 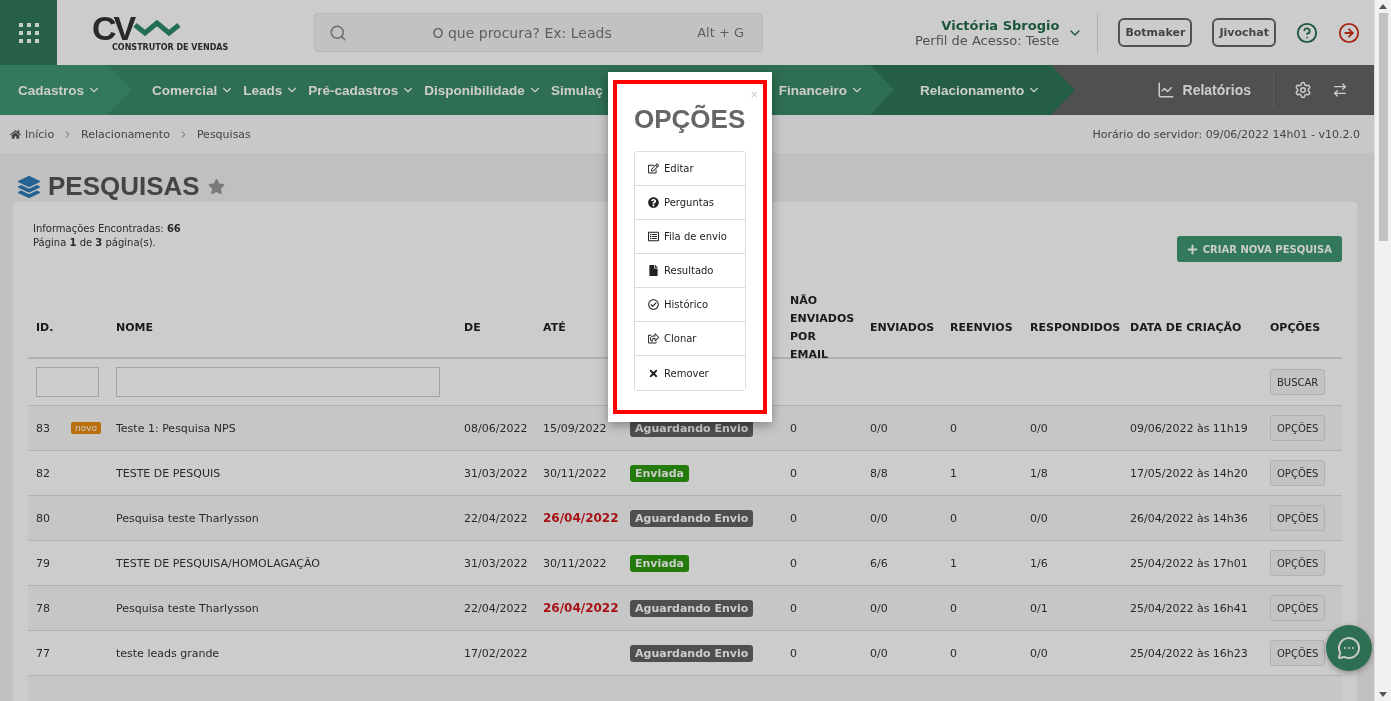 What do you see at coordinates (653, 270) in the screenshot?
I see `file-icon` at bounding box center [653, 270].